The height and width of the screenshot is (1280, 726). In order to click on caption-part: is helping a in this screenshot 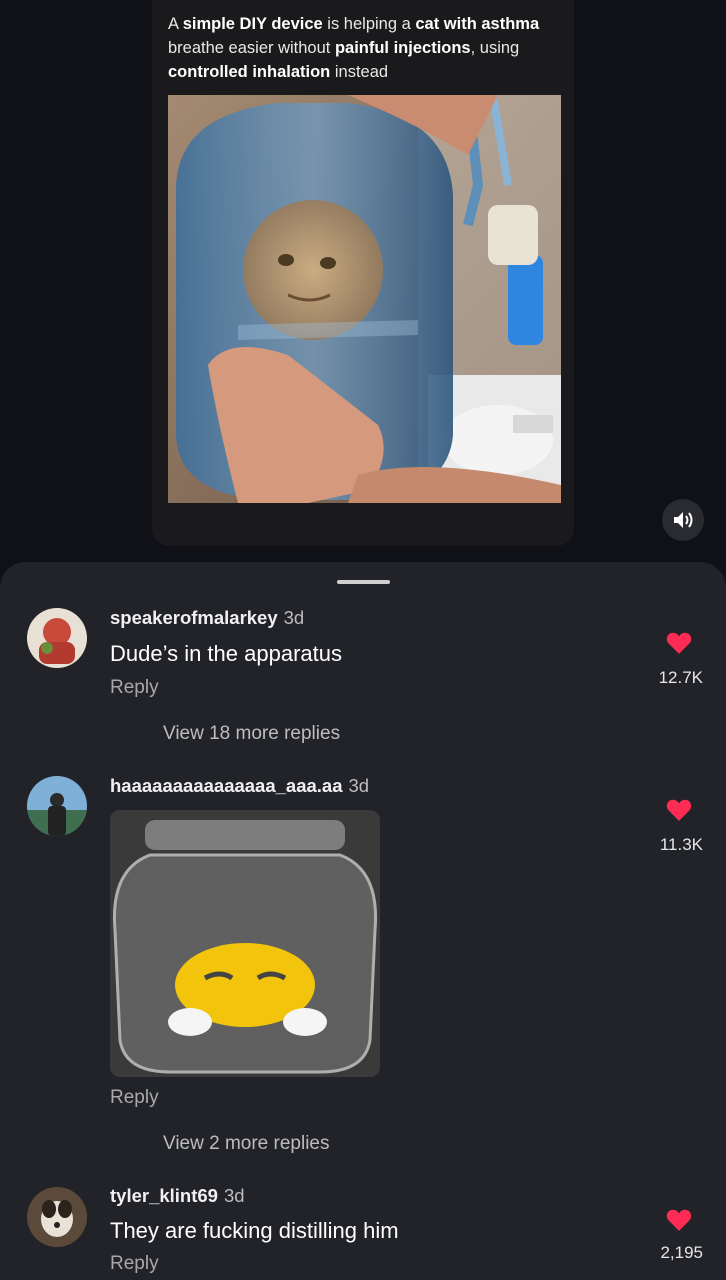, I will do `click(369, 24)`.